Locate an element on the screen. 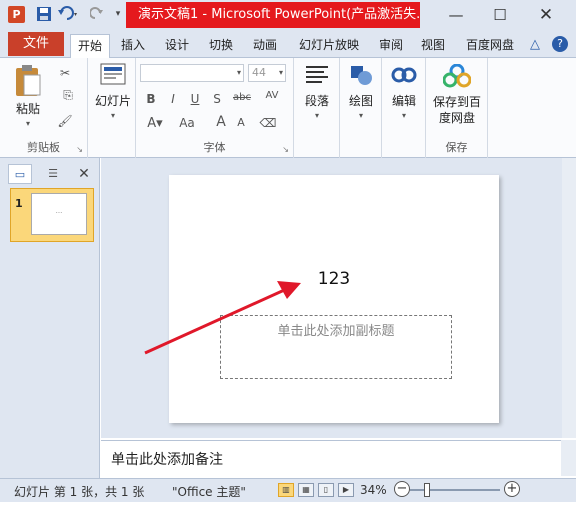 The height and width of the screenshot is (509, 576). theme-name: "Office 主题" is located at coordinates (209, 492).